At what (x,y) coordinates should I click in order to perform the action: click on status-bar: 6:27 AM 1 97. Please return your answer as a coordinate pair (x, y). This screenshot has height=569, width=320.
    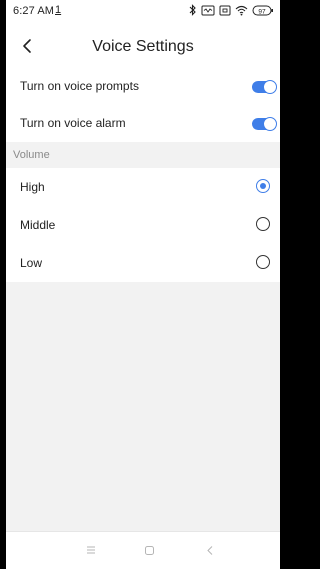
    Looking at the image, I should click on (143, 12).